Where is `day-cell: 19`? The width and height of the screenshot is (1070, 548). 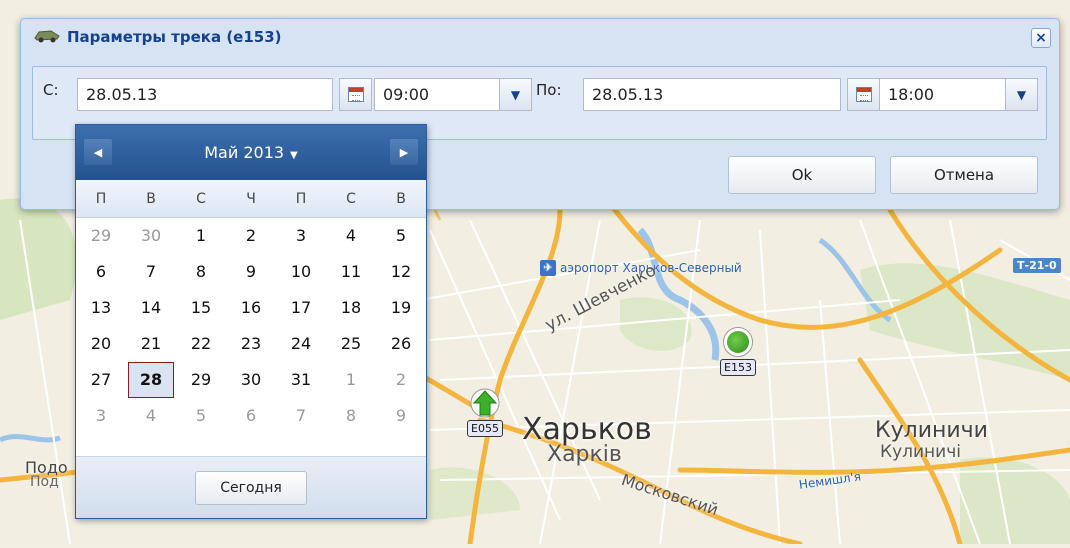
day-cell: 19 is located at coordinates (401, 308).